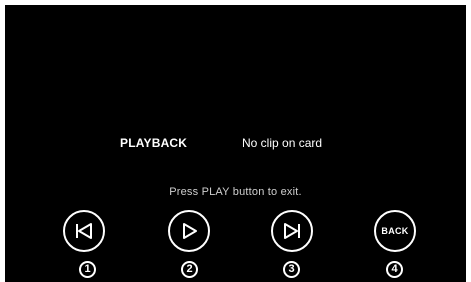 The height and width of the screenshot is (282, 471). Describe the element at coordinates (395, 231) in the screenshot. I see `back-button: BACK` at that location.